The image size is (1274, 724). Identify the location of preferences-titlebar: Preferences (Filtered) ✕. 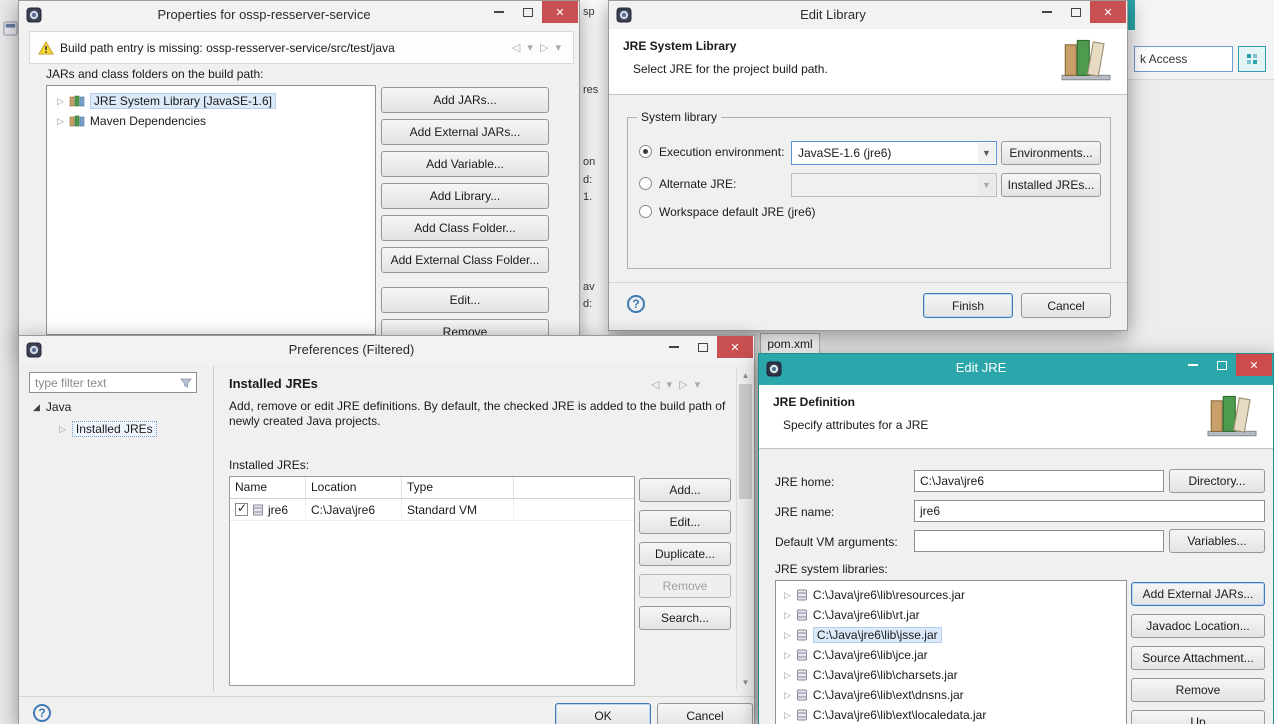
(386, 350).